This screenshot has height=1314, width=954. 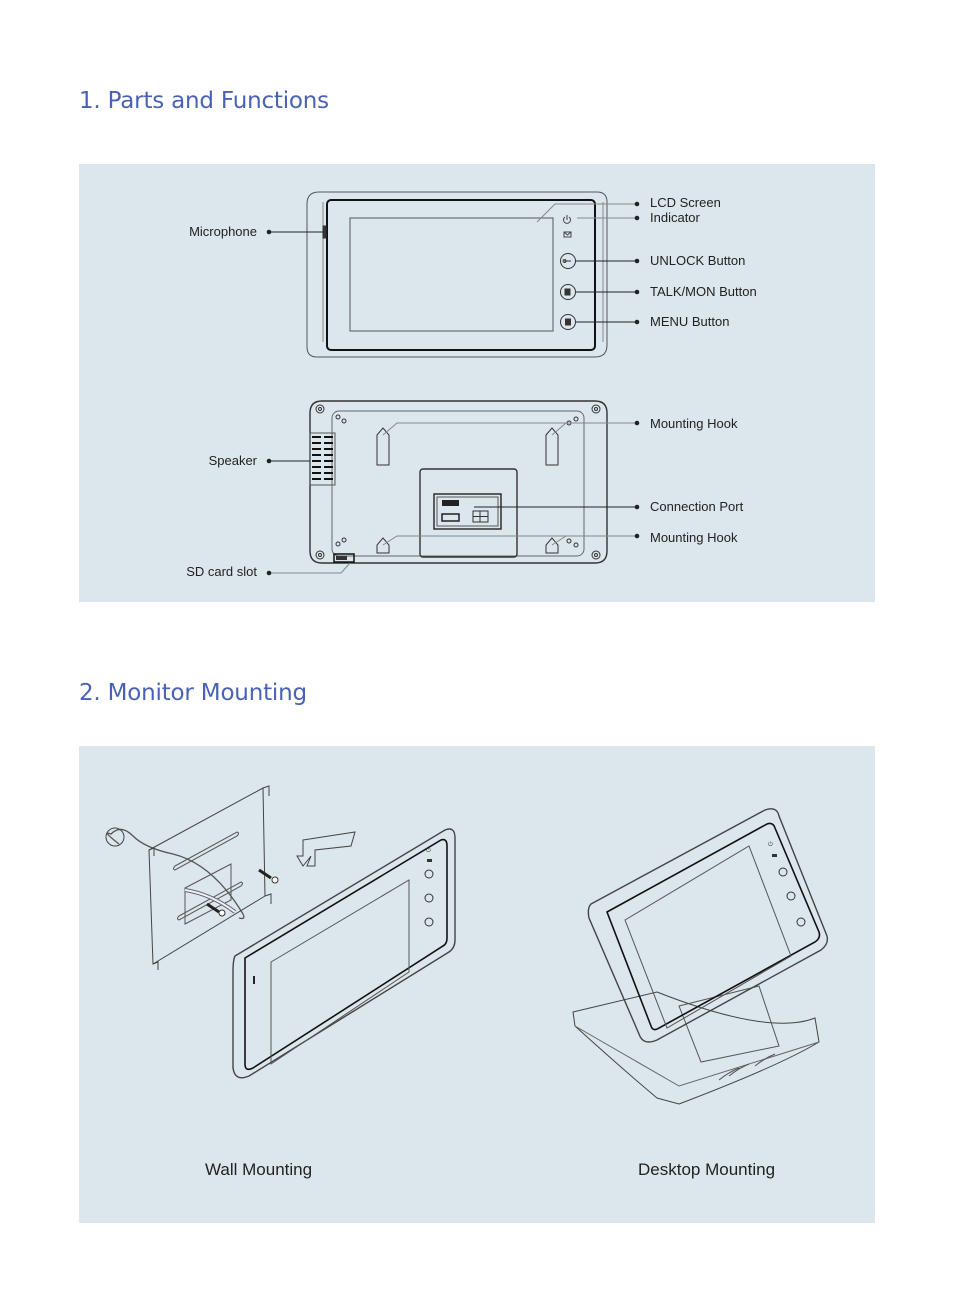 I want to click on section-title-monitor-mounting: 2. Monitor Mounting, so click(x=193, y=693).